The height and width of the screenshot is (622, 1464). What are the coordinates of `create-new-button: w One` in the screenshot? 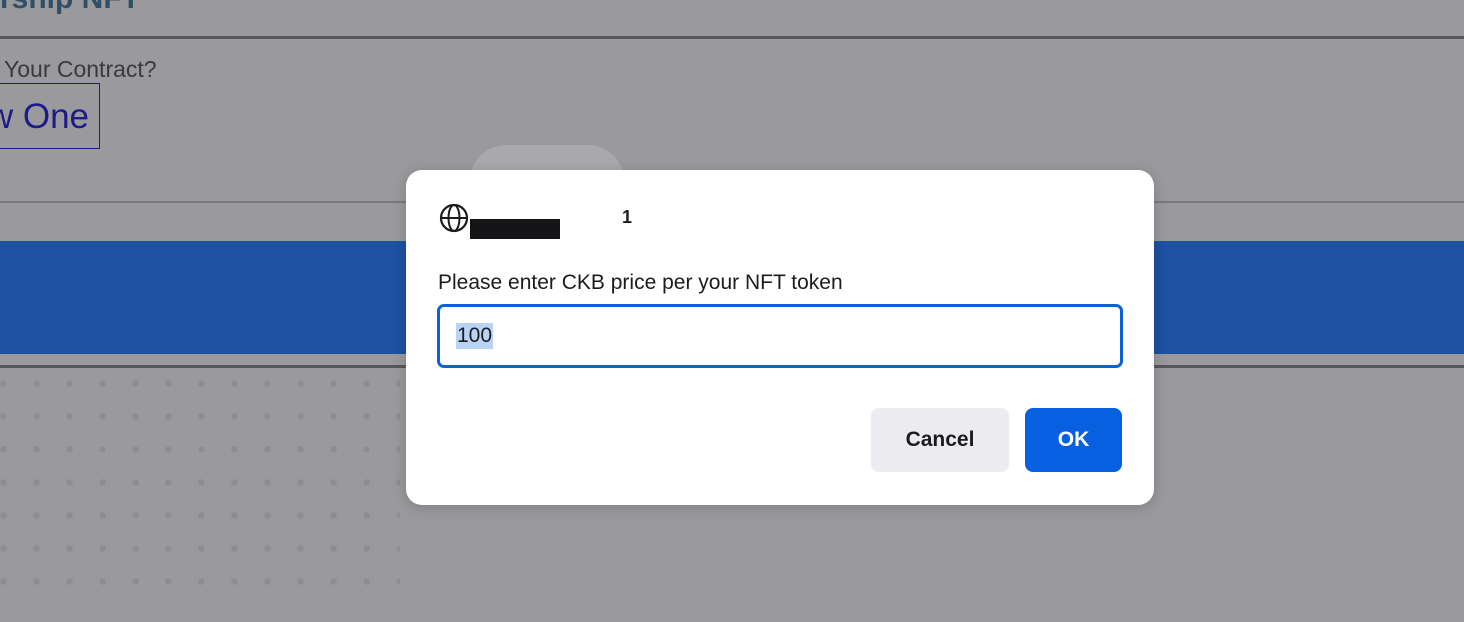 It's located at (50, 116).